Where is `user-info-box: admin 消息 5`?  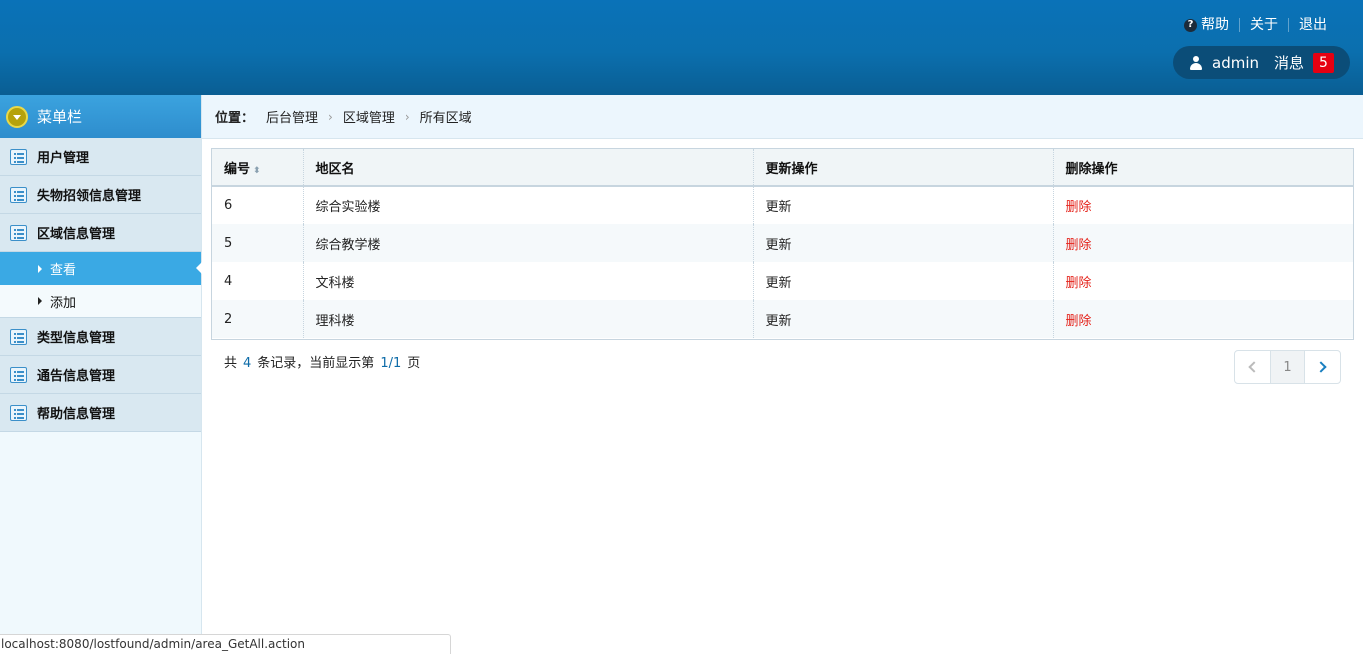
user-info-box: admin 消息 5 is located at coordinates (1261, 62).